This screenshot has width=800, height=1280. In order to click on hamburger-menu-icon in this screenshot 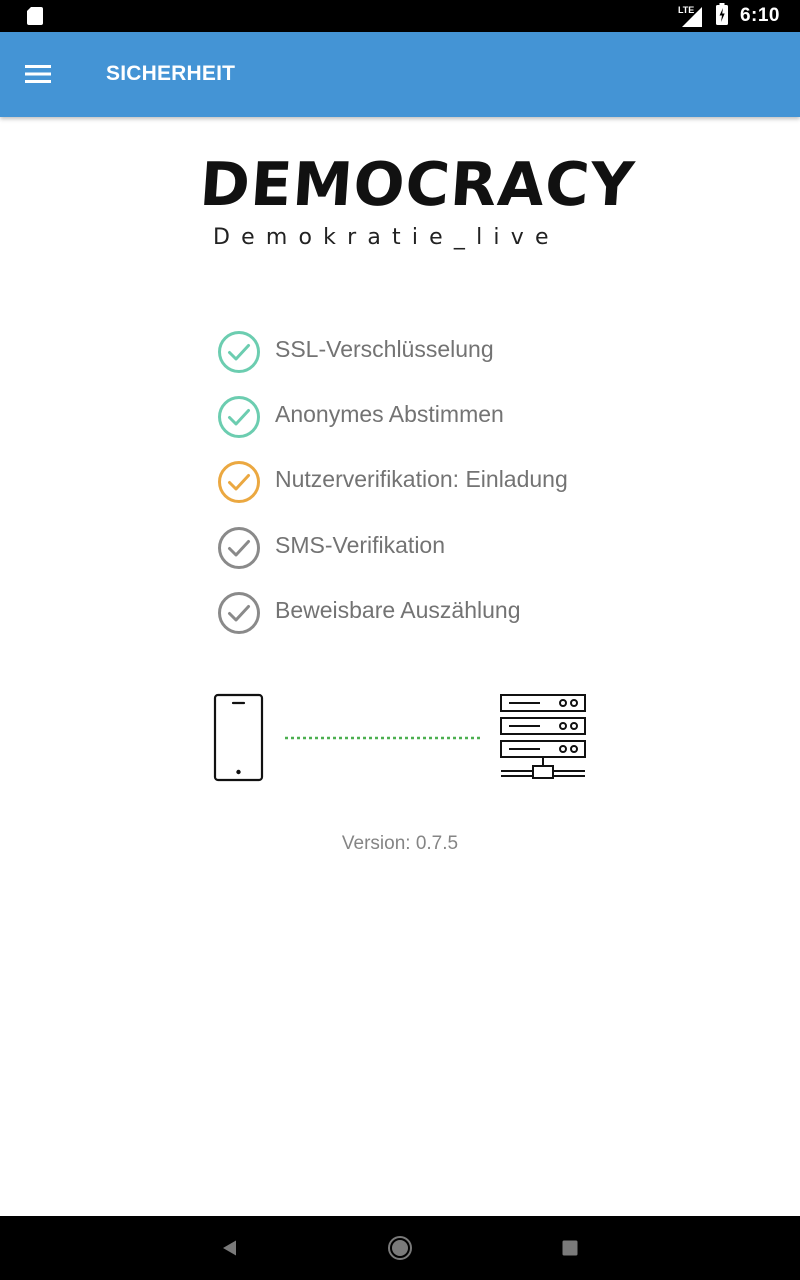, I will do `click(38, 74)`.